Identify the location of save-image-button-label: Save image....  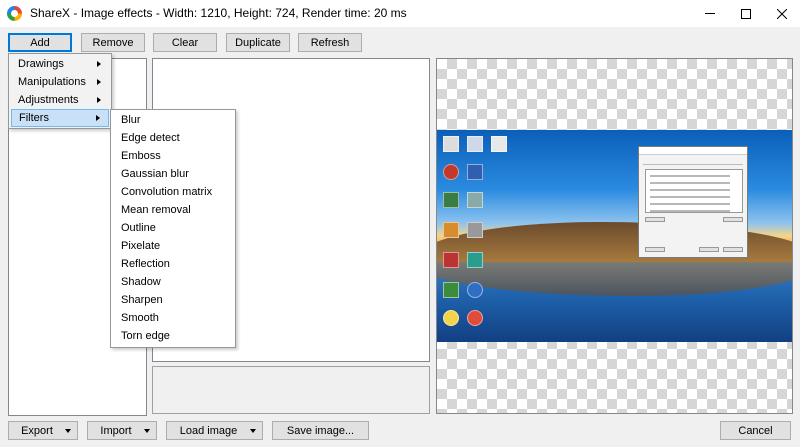
(320, 430).